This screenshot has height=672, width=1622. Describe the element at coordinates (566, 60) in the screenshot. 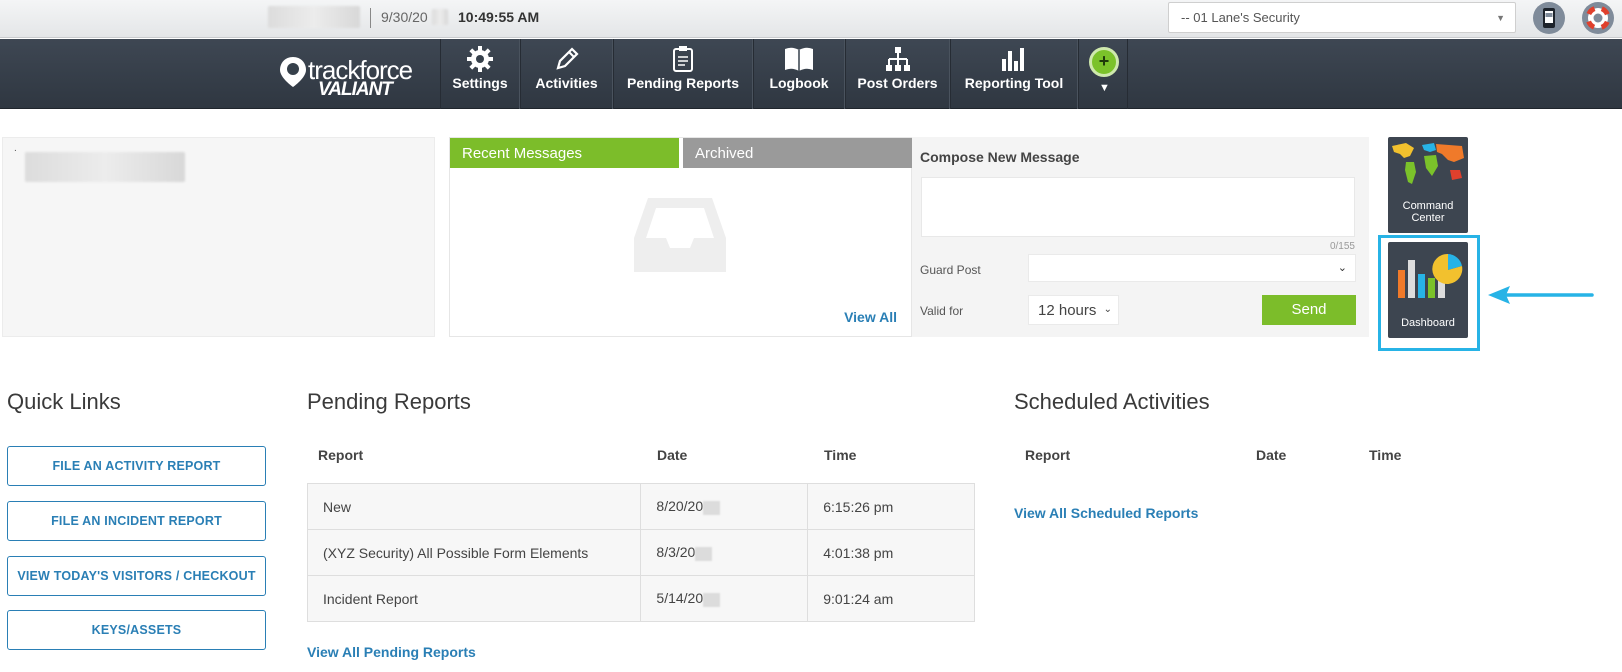

I see `pencil-icon` at that location.